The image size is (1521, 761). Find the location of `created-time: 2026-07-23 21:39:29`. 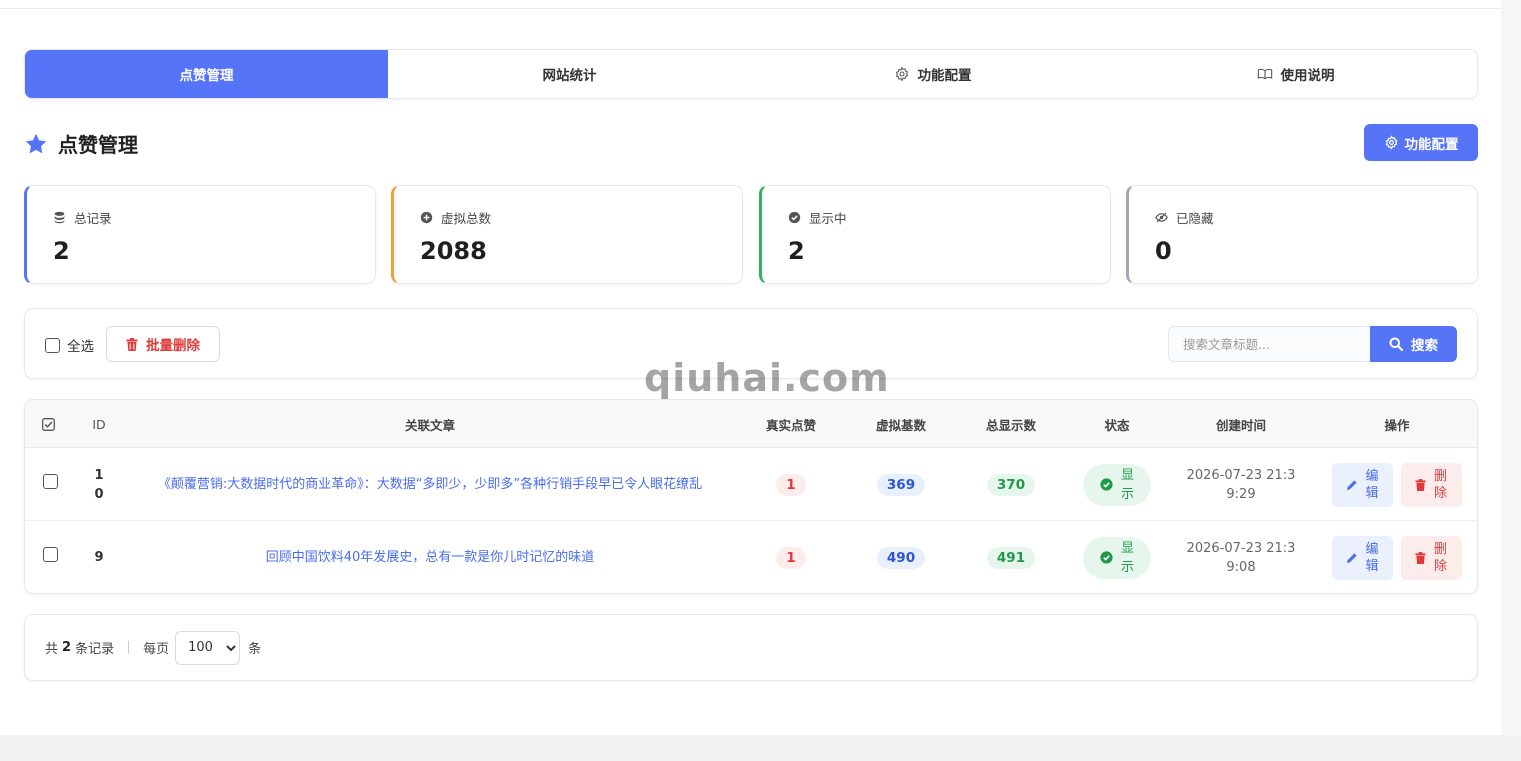

created-time: 2026-07-23 21:39:29 is located at coordinates (1241, 484).